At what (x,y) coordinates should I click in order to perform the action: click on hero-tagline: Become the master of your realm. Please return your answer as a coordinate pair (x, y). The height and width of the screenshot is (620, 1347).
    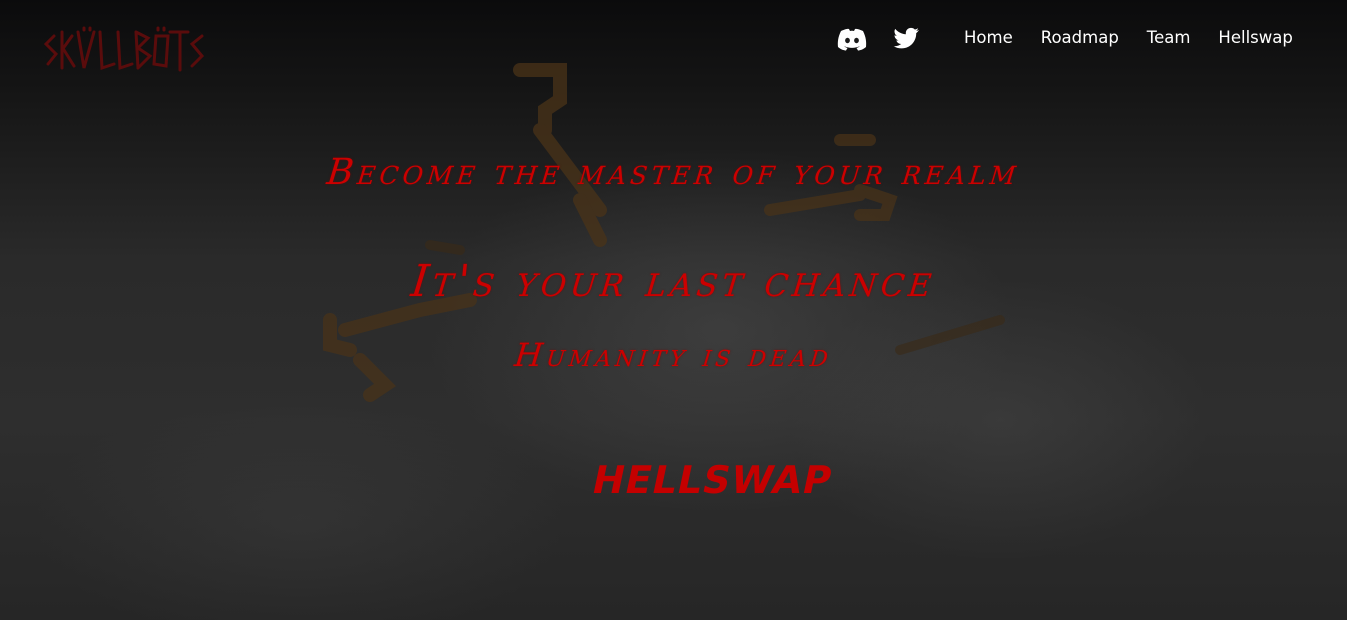
    Looking at the image, I should click on (673, 172).